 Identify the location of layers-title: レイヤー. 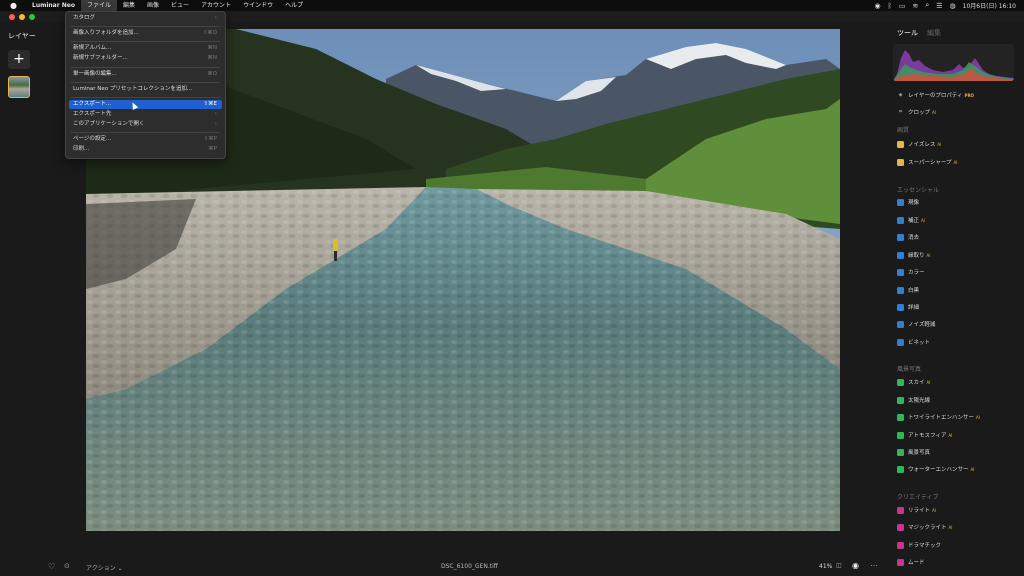
(22, 36).